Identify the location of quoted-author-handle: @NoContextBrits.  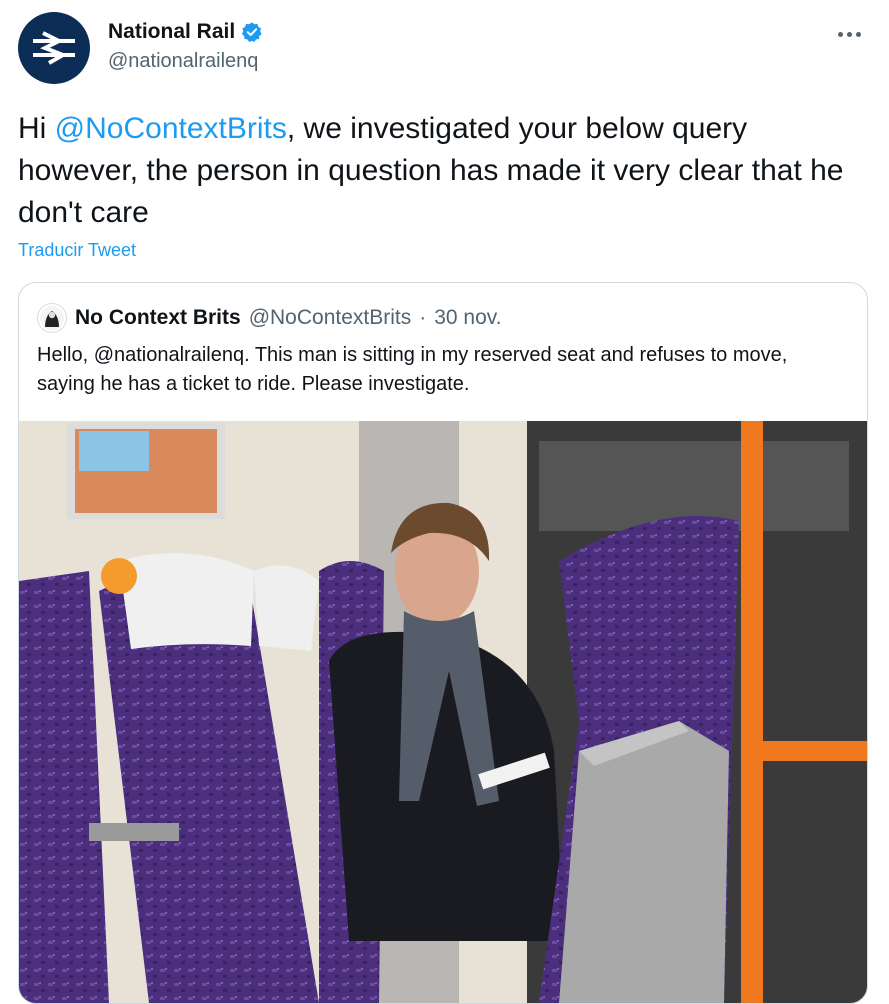
(330, 318).